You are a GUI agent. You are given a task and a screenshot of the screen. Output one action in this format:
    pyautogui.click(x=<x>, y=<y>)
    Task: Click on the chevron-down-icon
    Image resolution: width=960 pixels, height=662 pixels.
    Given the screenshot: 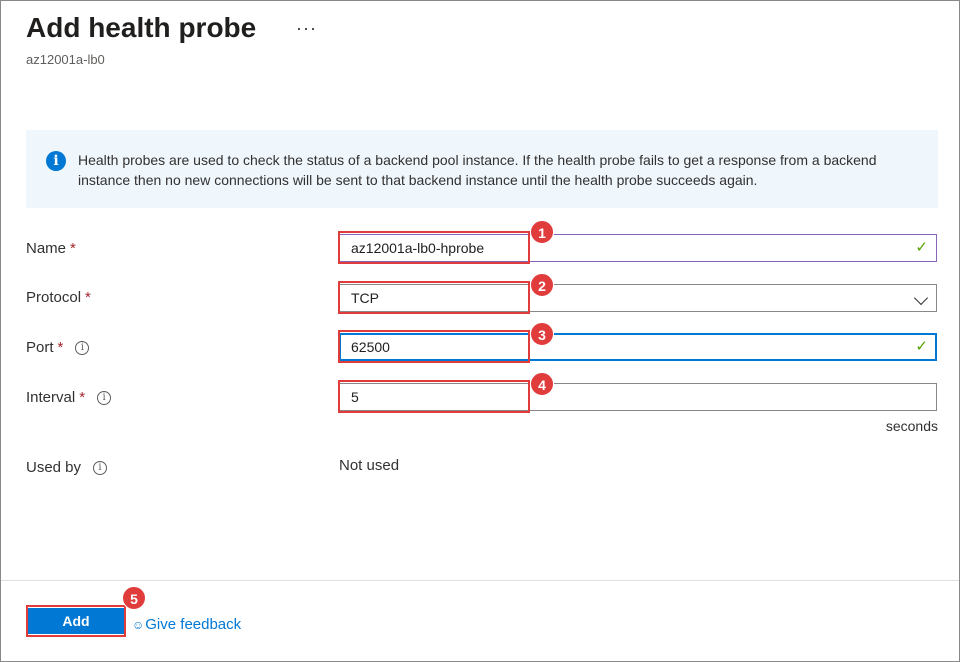 What is the action you would take?
    pyautogui.click(x=921, y=298)
    